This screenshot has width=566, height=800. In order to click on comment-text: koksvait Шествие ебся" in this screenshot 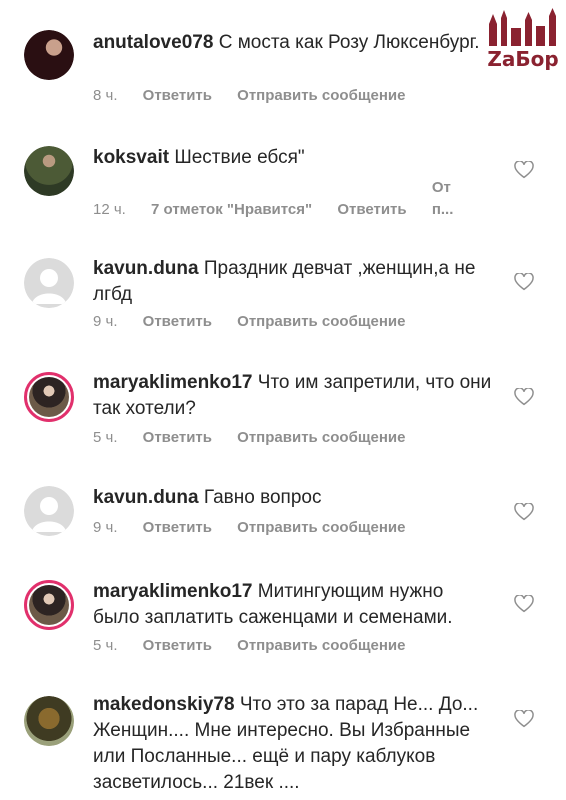, I will do `click(293, 158)`.